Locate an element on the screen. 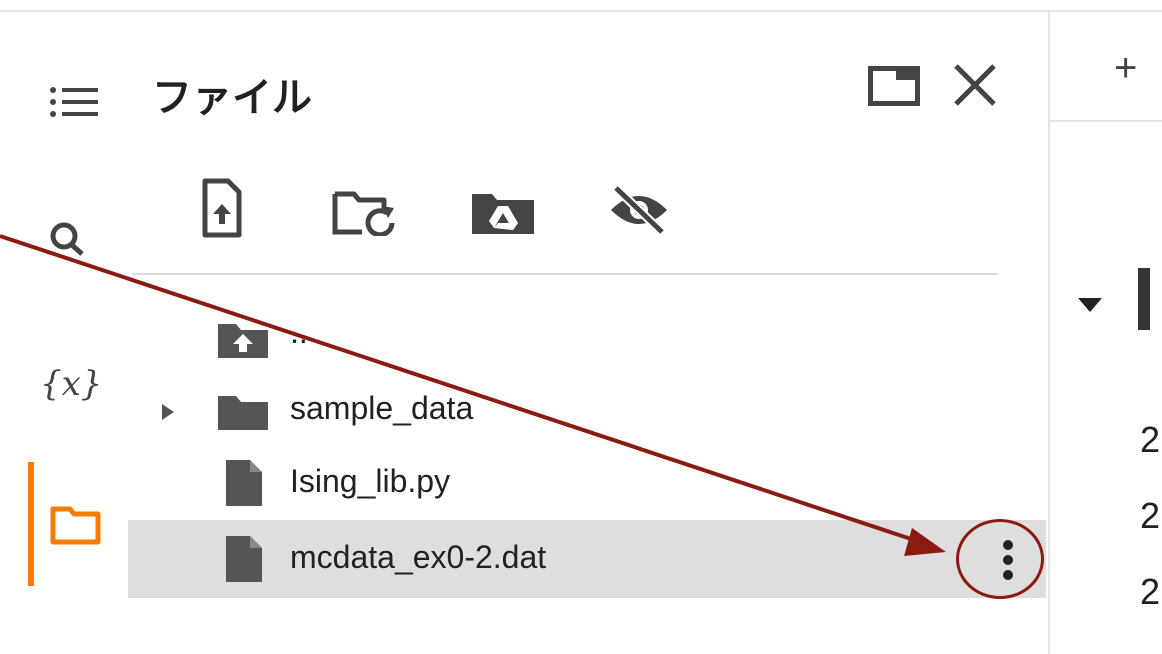 This screenshot has height=654, width=1162. section-heading is located at coordinates (1144, 299).